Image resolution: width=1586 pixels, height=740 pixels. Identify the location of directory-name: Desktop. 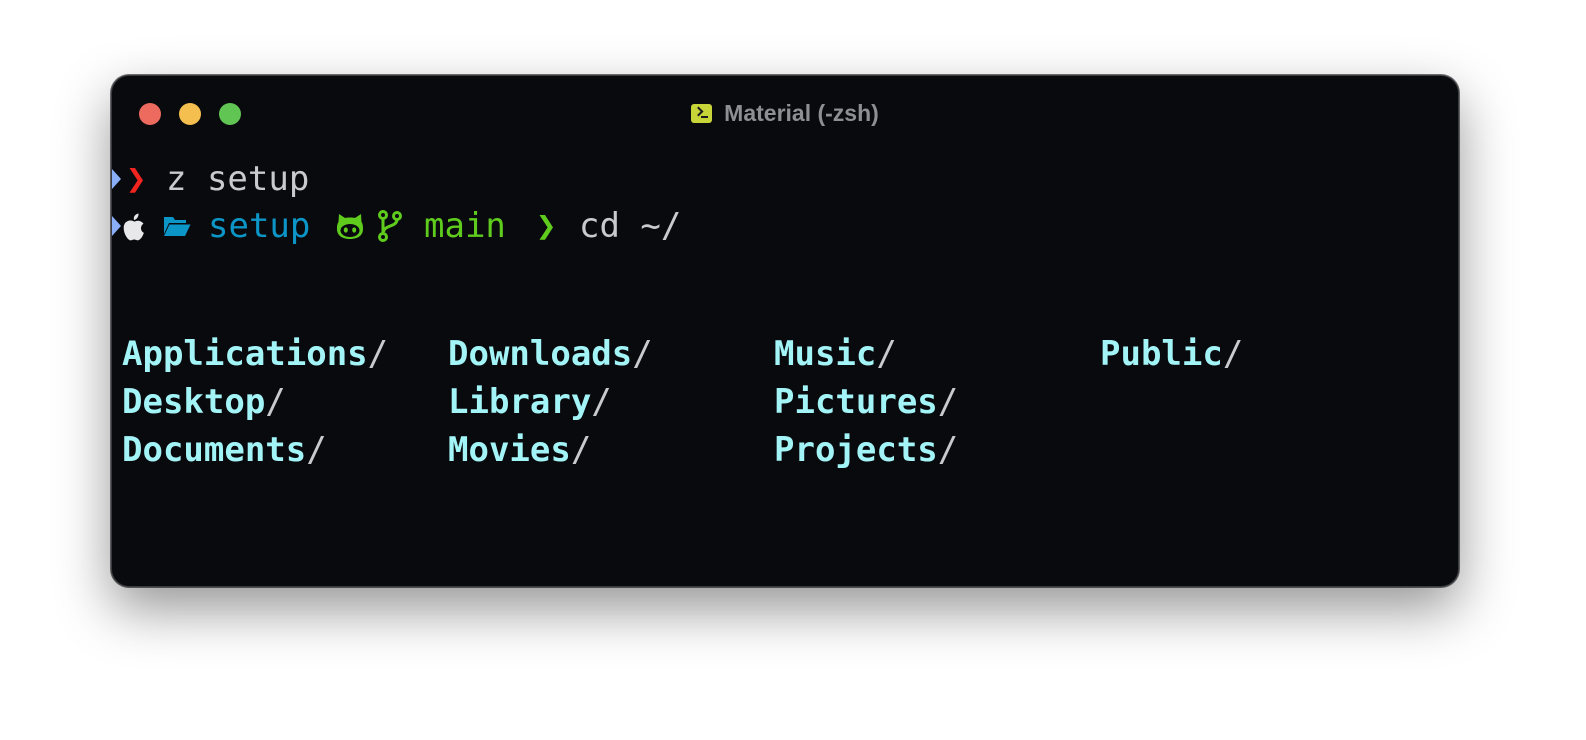
(194, 402).